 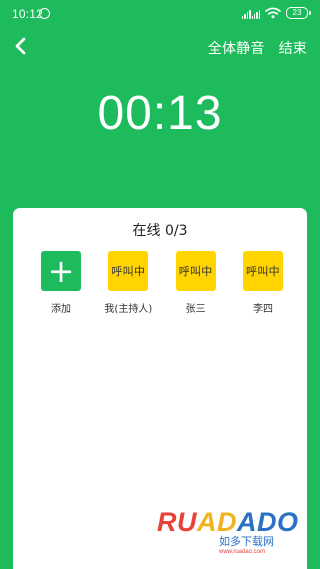 What do you see at coordinates (160, 231) in the screenshot?
I see `online-count: 在线 0/3` at bounding box center [160, 231].